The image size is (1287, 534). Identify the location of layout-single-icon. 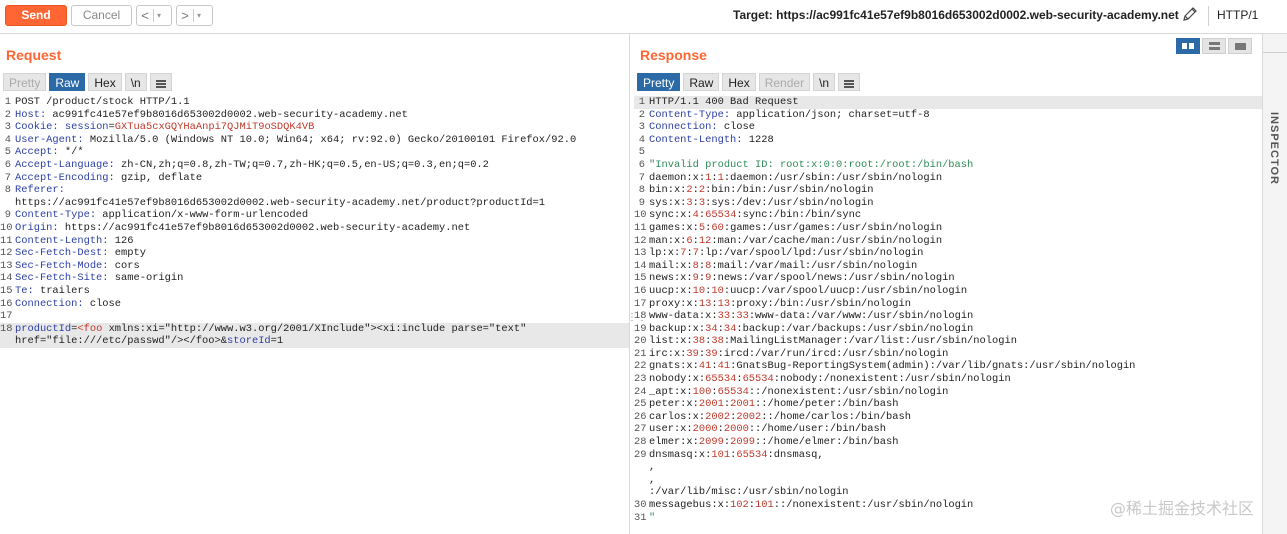
(1240, 46).